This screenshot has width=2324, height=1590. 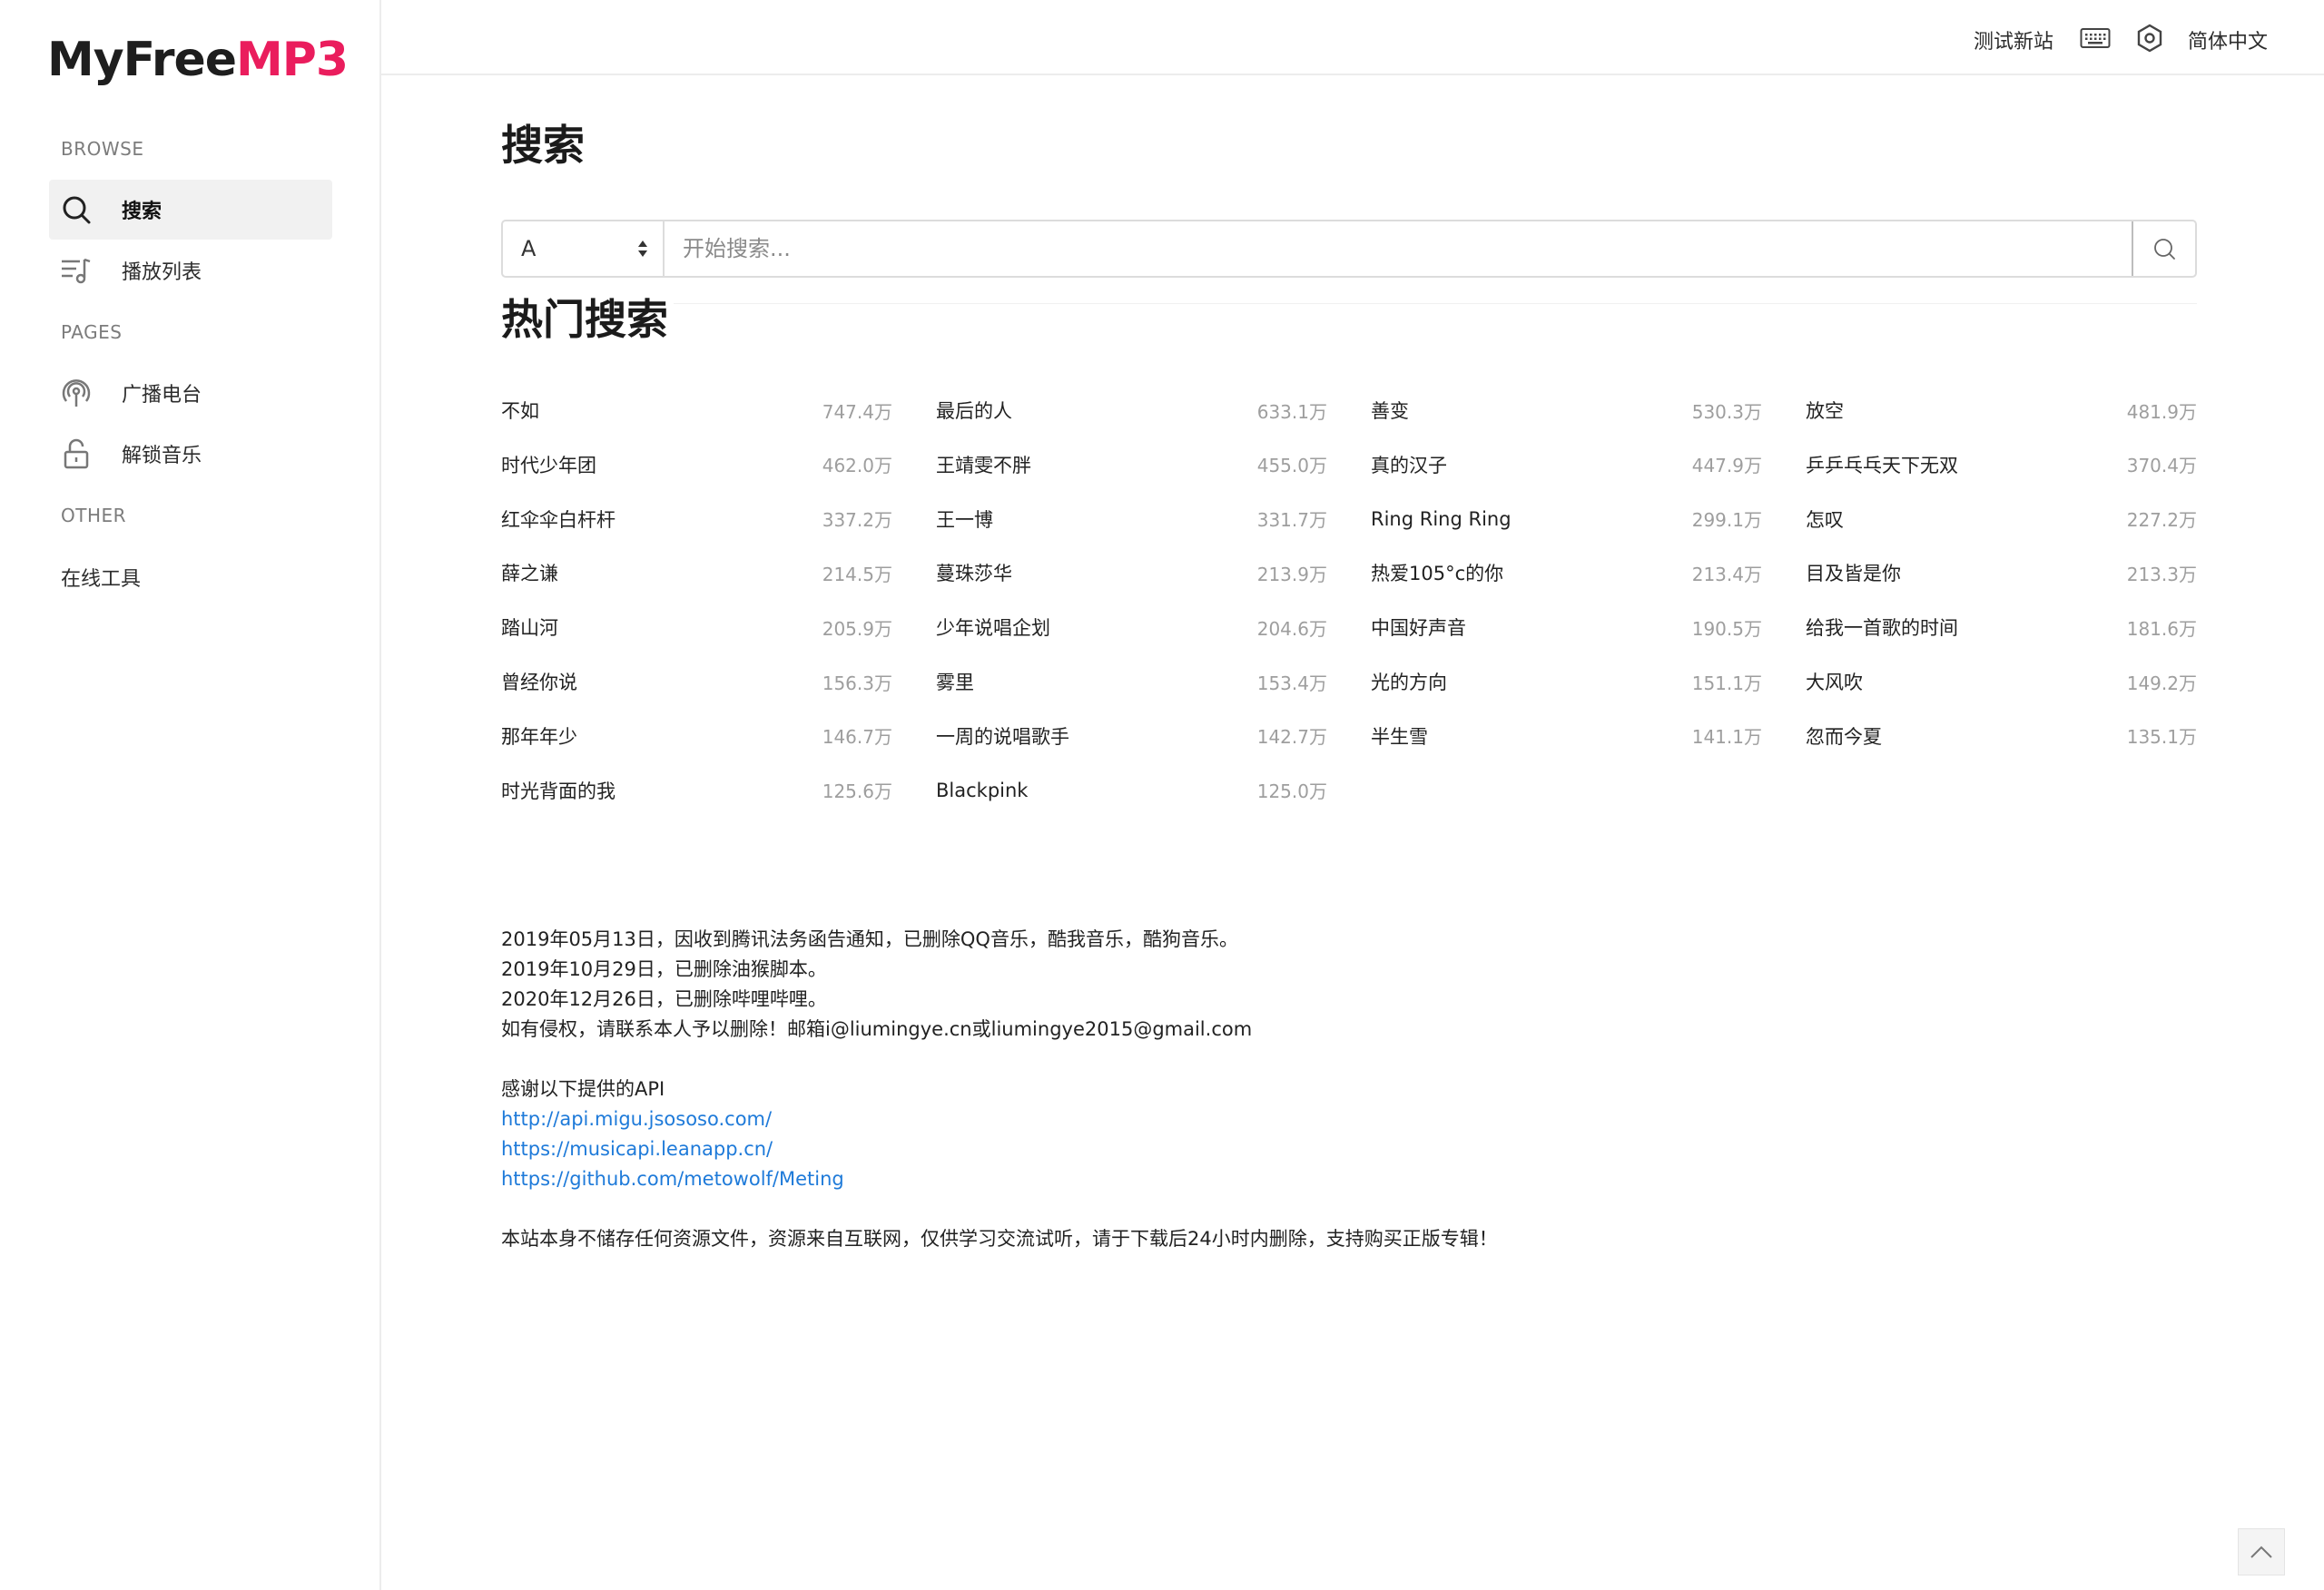 What do you see at coordinates (1409, 465) in the screenshot?
I see `hot-search-name: 真的汉子` at bounding box center [1409, 465].